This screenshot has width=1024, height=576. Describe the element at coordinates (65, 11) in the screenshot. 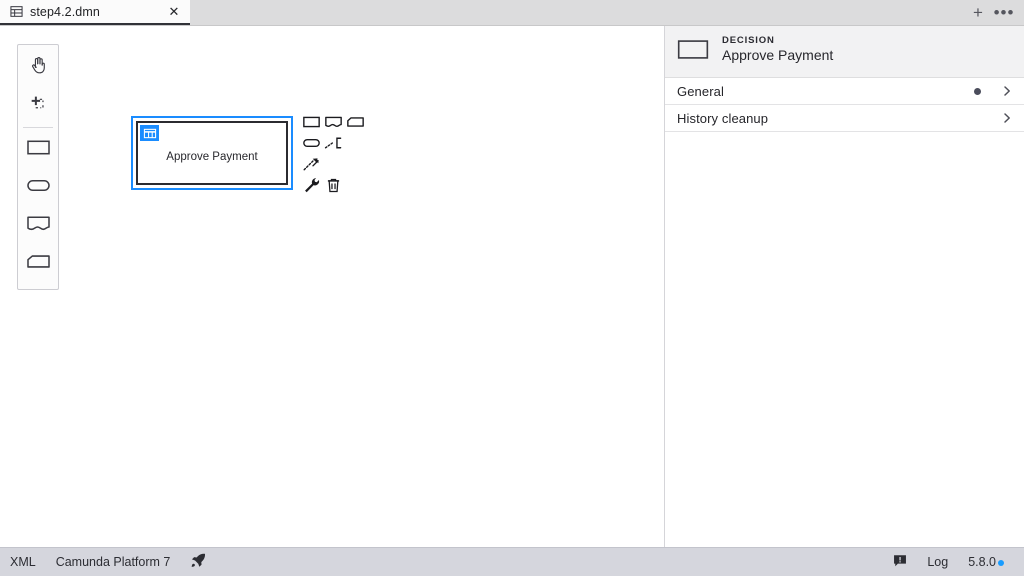

I see `tab-label: step4.2.dmn` at that location.